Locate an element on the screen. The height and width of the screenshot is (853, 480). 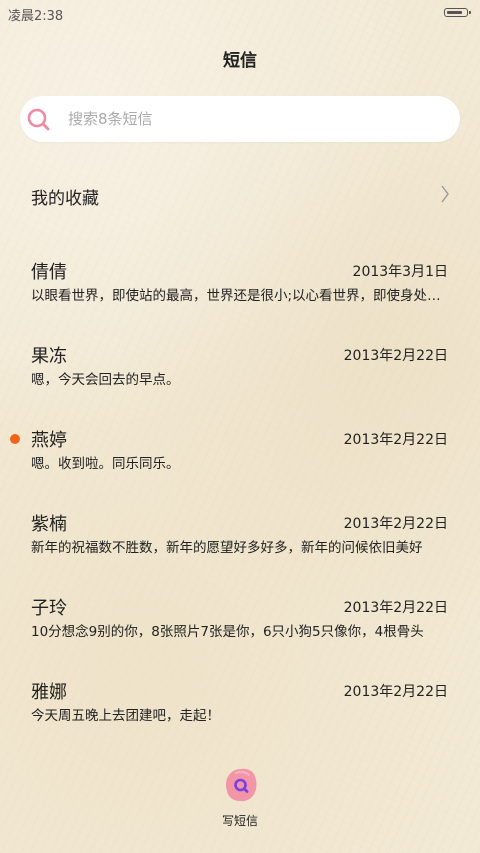
favorites-row: 我的收藏 is located at coordinates (240, 194).